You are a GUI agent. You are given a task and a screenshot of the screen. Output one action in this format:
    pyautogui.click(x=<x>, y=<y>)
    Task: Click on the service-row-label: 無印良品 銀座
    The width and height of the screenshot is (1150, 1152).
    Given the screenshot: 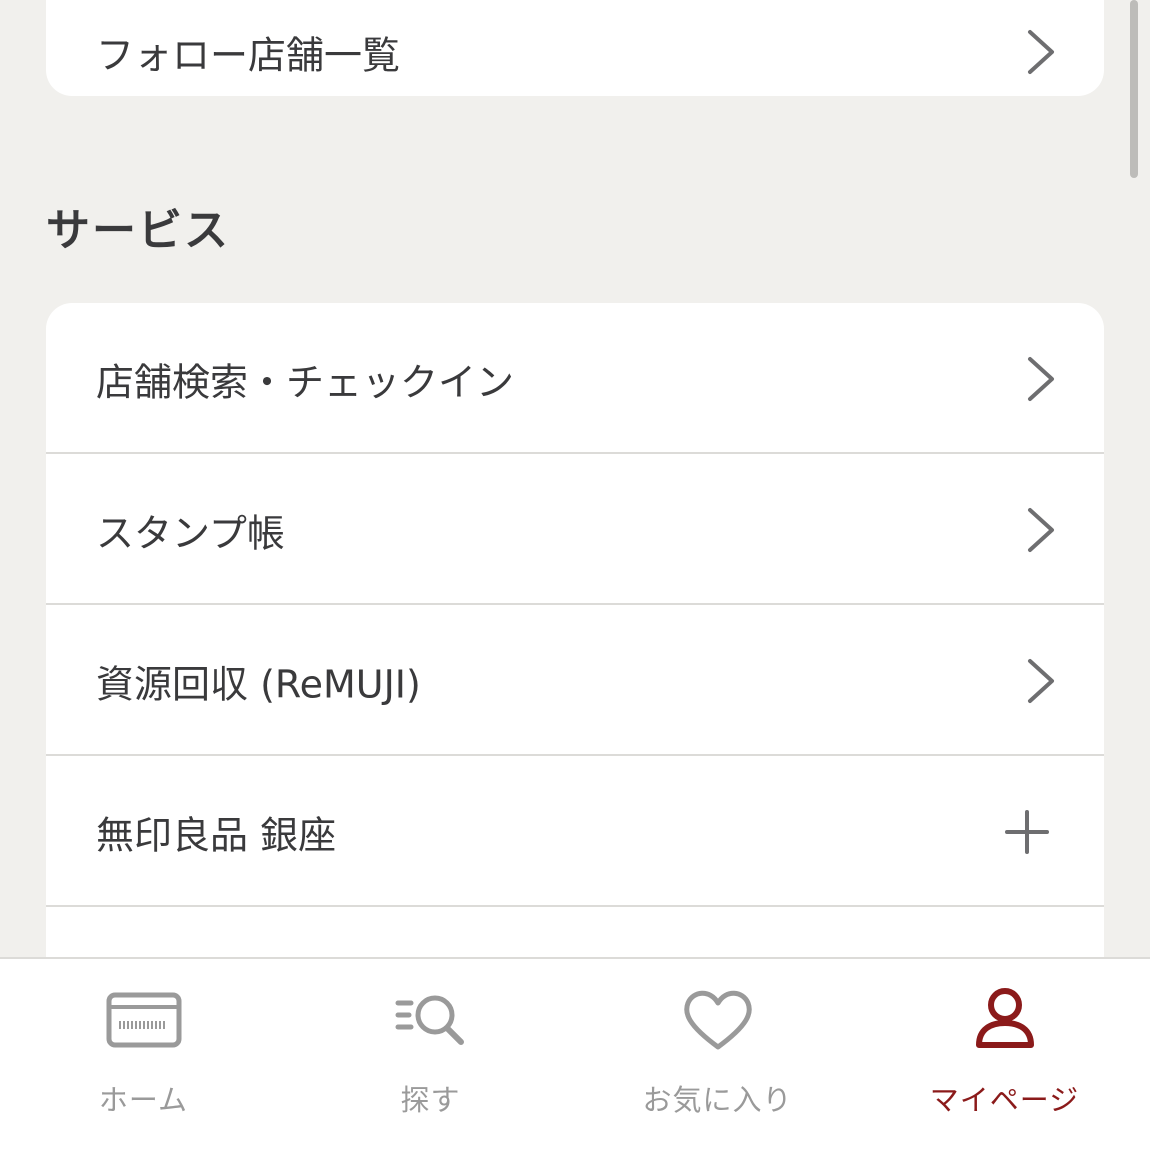 What is the action you would take?
    pyautogui.click(x=216, y=835)
    